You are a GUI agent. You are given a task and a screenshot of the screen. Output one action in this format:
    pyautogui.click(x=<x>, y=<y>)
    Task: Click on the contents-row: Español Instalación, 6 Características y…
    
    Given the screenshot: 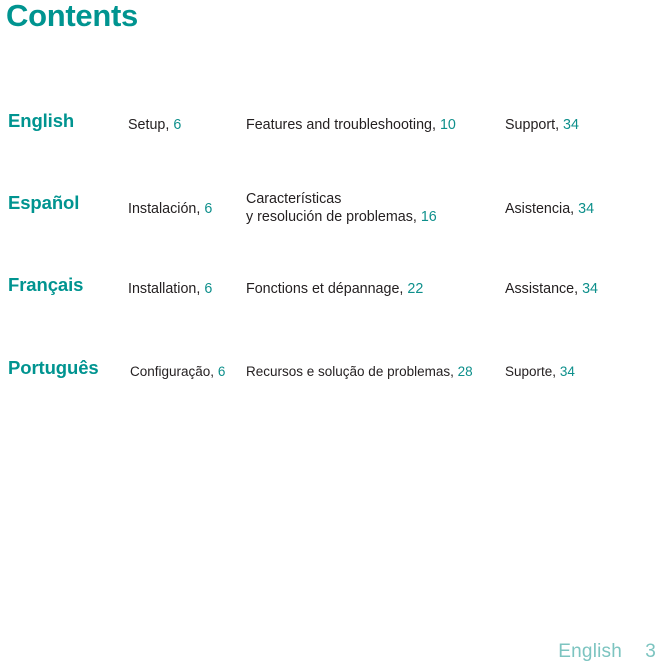 What is the action you would take?
    pyautogui.click(x=336, y=223)
    